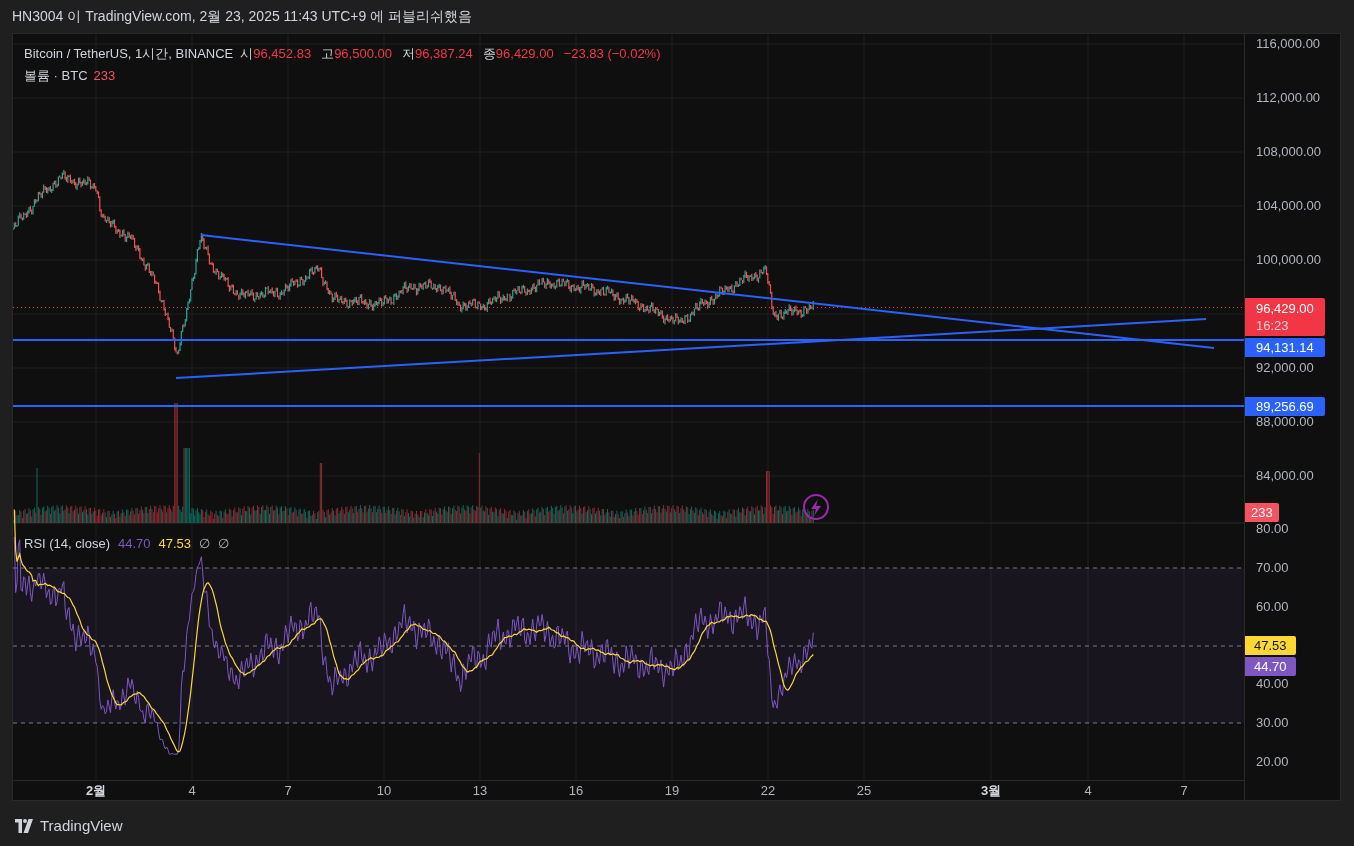 The image size is (1354, 846). Describe the element at coordinates (1272, 761) in the screenshot. I see `rsi-tick: 20.00` at that location.